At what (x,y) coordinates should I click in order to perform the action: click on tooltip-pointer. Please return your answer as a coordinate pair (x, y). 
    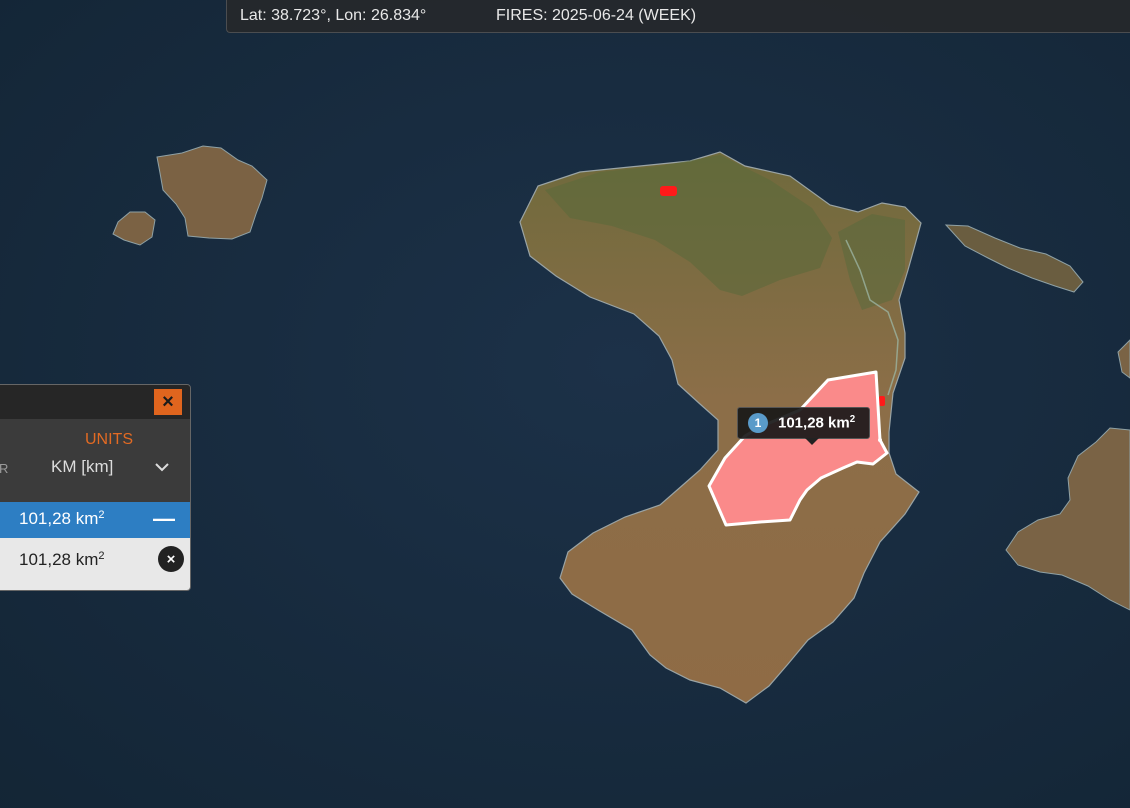
    Looking at the image, I should click on (812, 441).